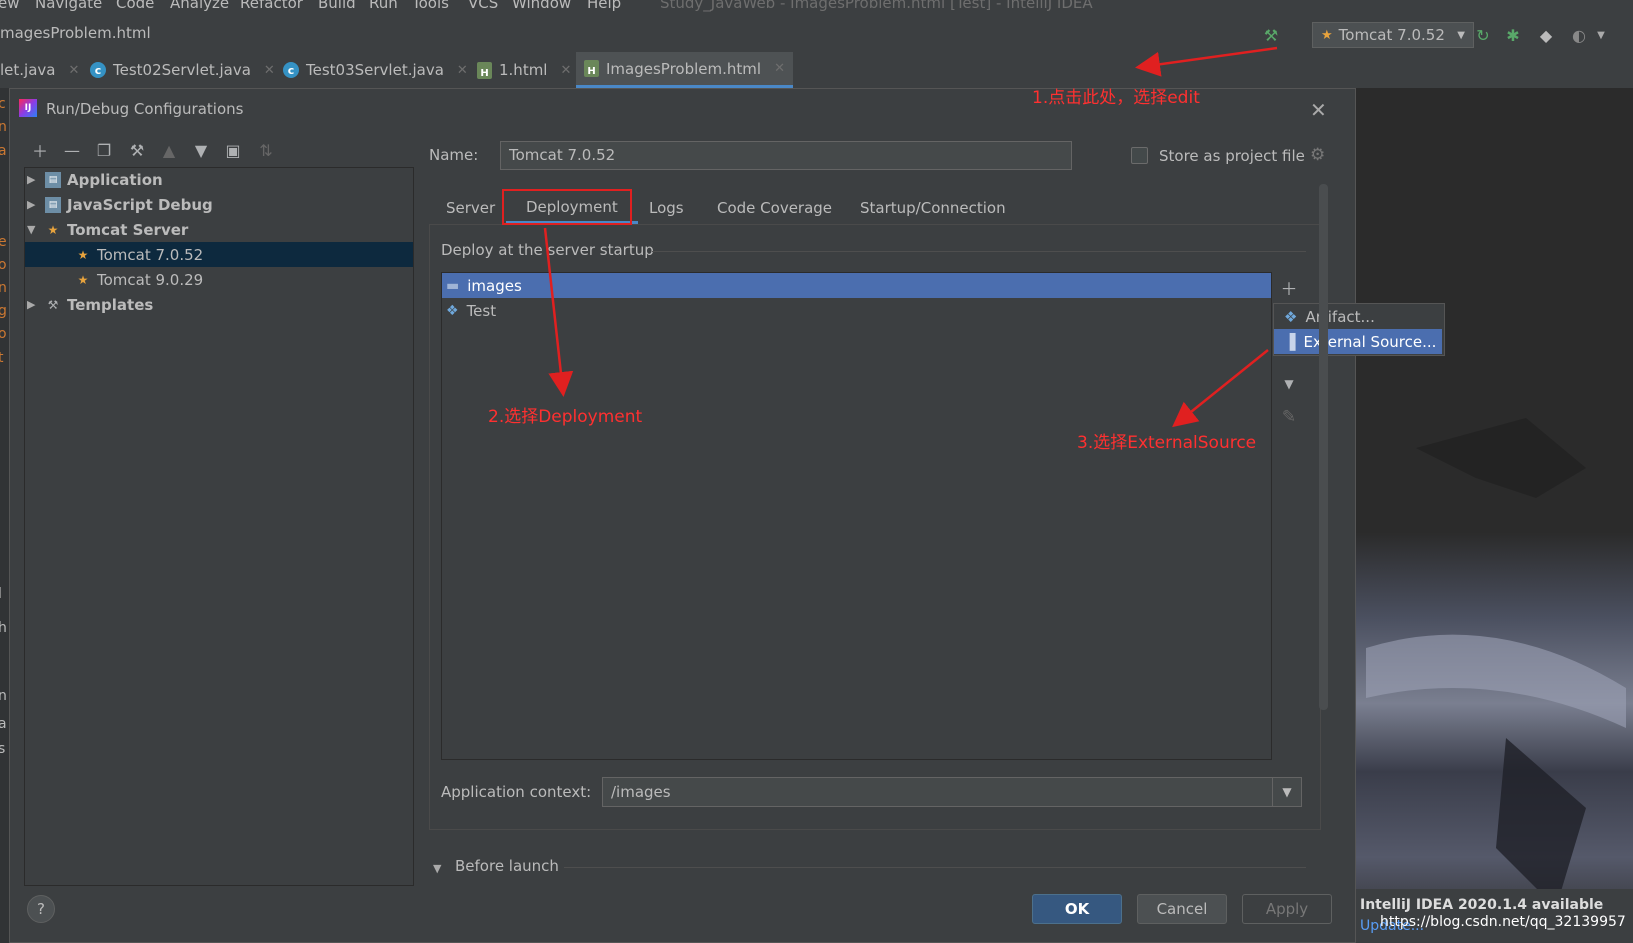 Image resolution: width=1633 pixels, height=943 pixels. What do you see at coordinates (1579, 35) in the screenshot?
I see `profiler-icon: ◐` at bounding box center [1579, 35].